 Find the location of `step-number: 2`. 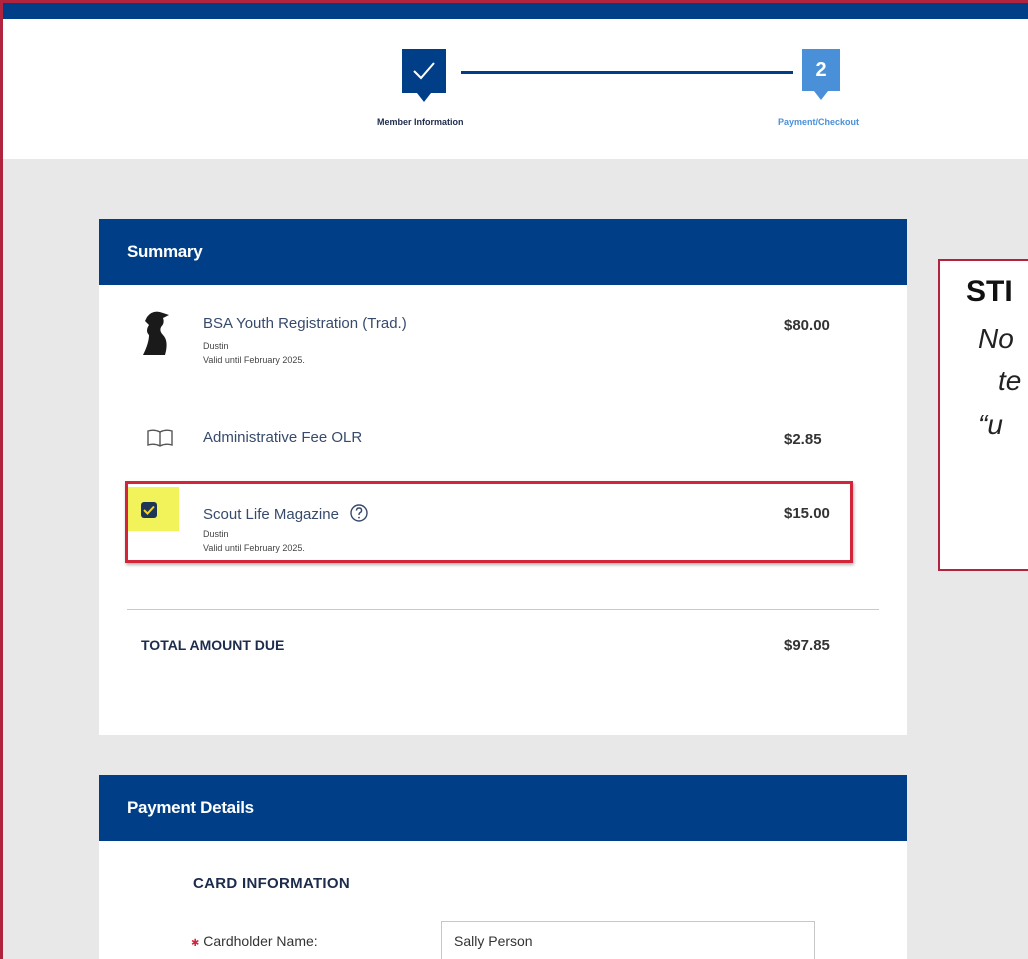

step-number: 2 is located at coordinates (821, 69).